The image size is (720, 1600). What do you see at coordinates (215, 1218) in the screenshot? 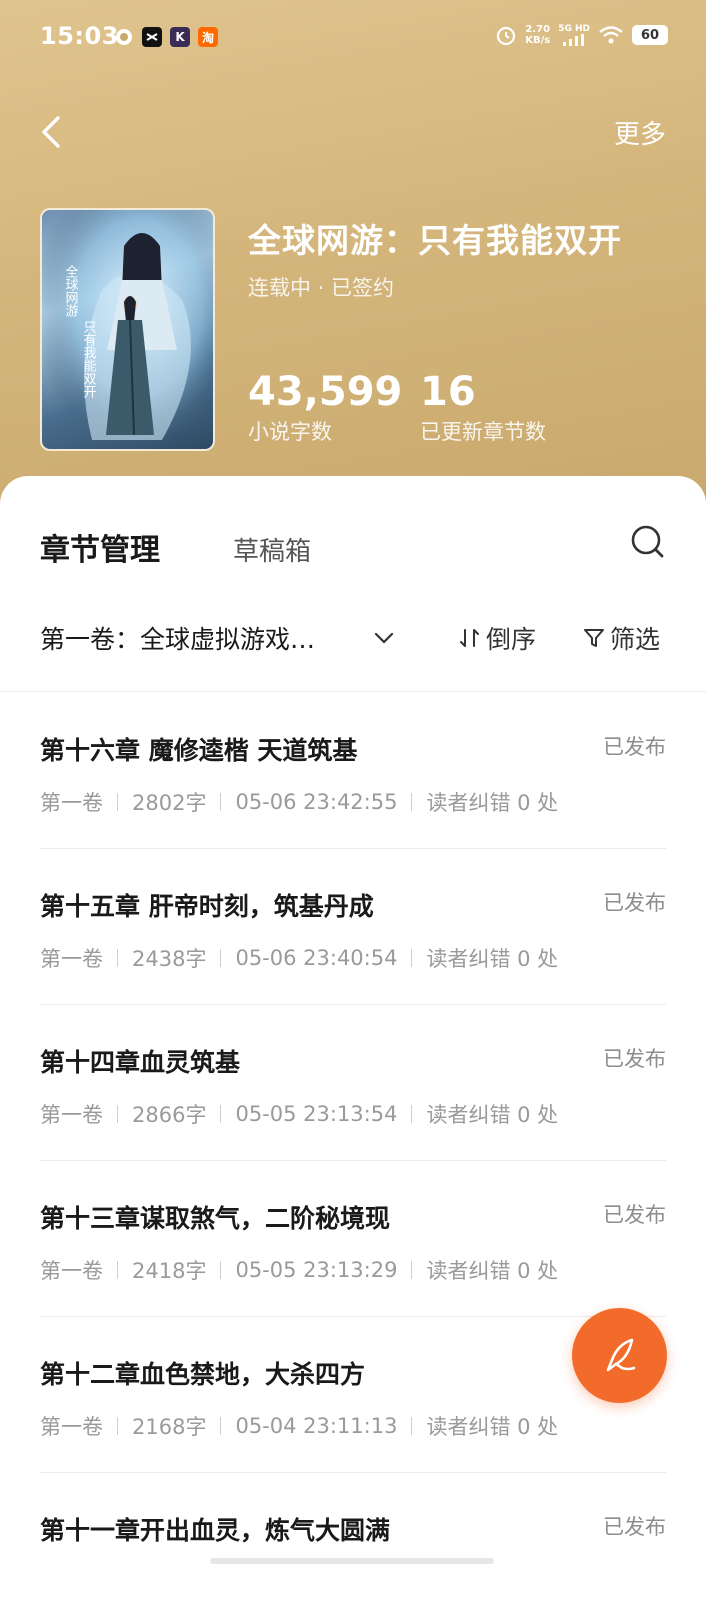
I see `chapter-title: 第十三章谋取煞气，二阶秘境现` at bounding box center [215, 1218].